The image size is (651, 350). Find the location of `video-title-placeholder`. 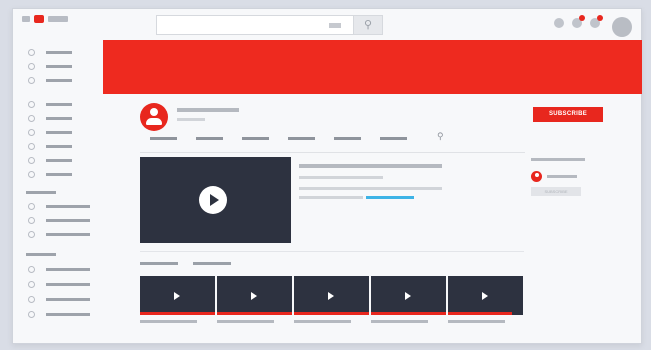

video-title-placeholder is located at coordinates (370, 166).